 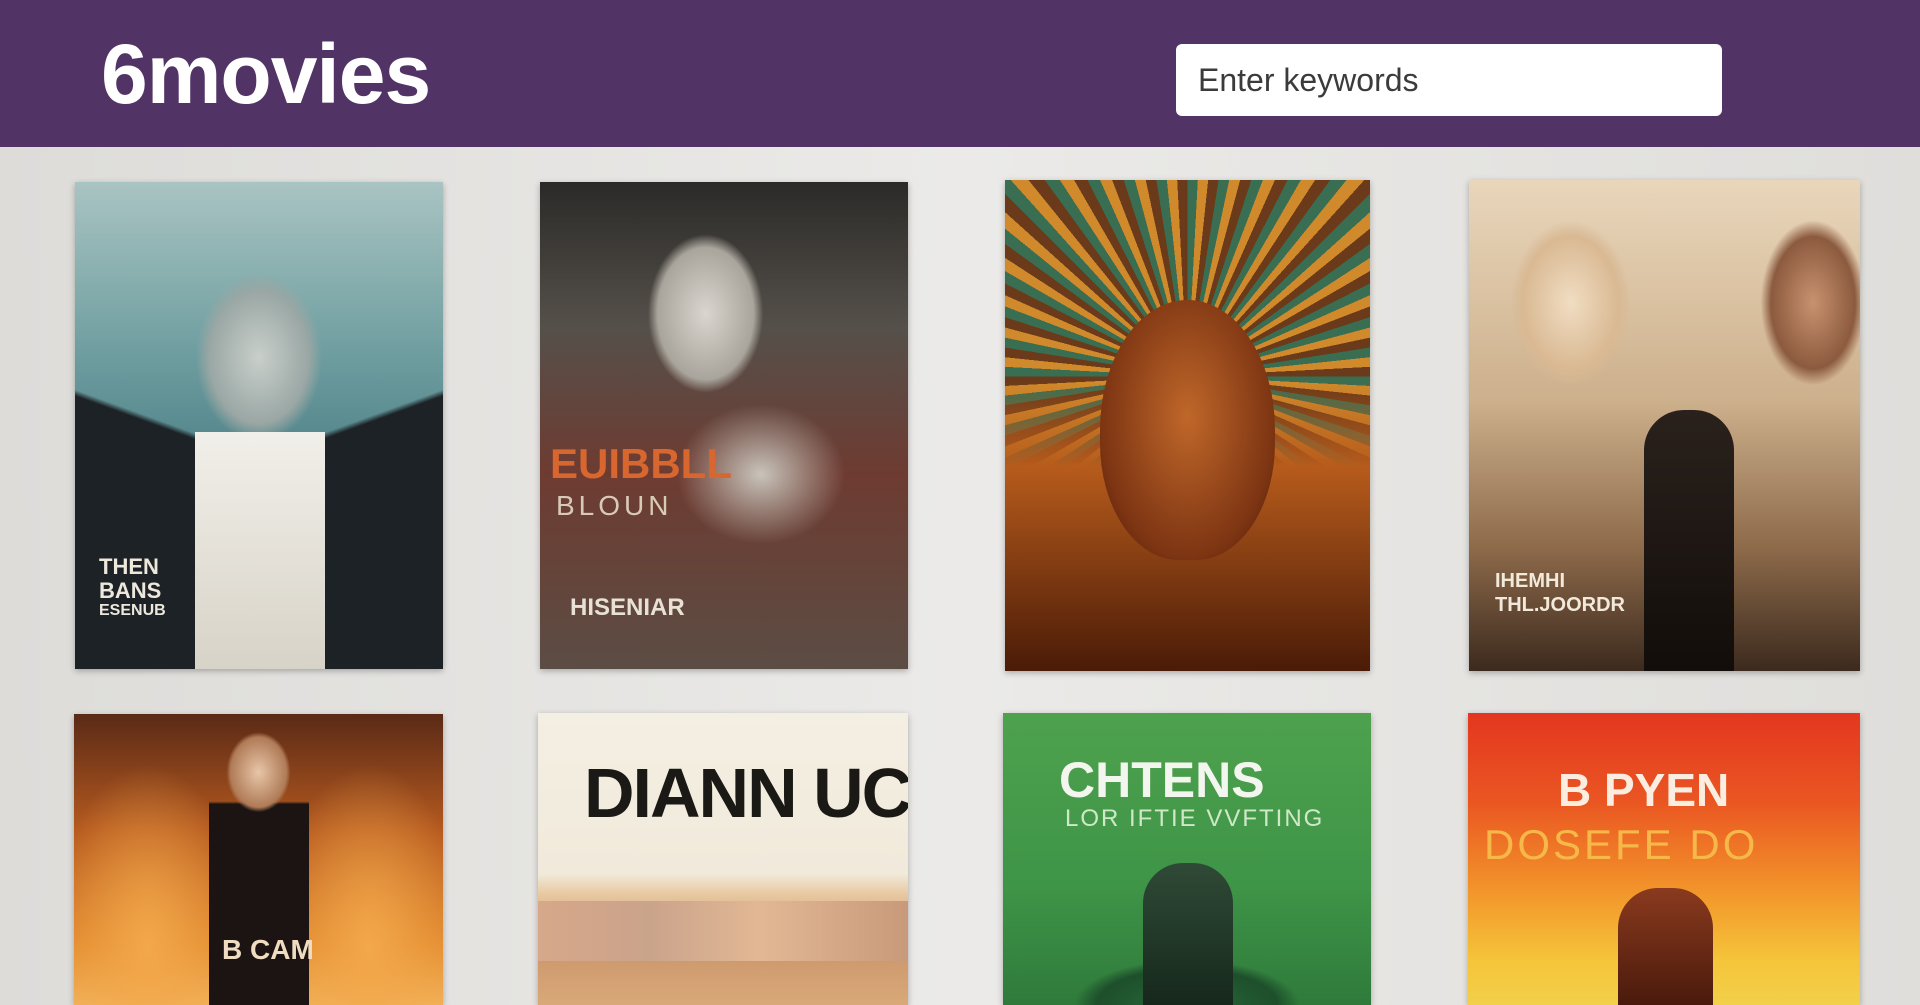 What do you see at coordinates (130, 590) in the screenshot?
I see `poster-title-line: BANS` at bounding box center [130, 590].